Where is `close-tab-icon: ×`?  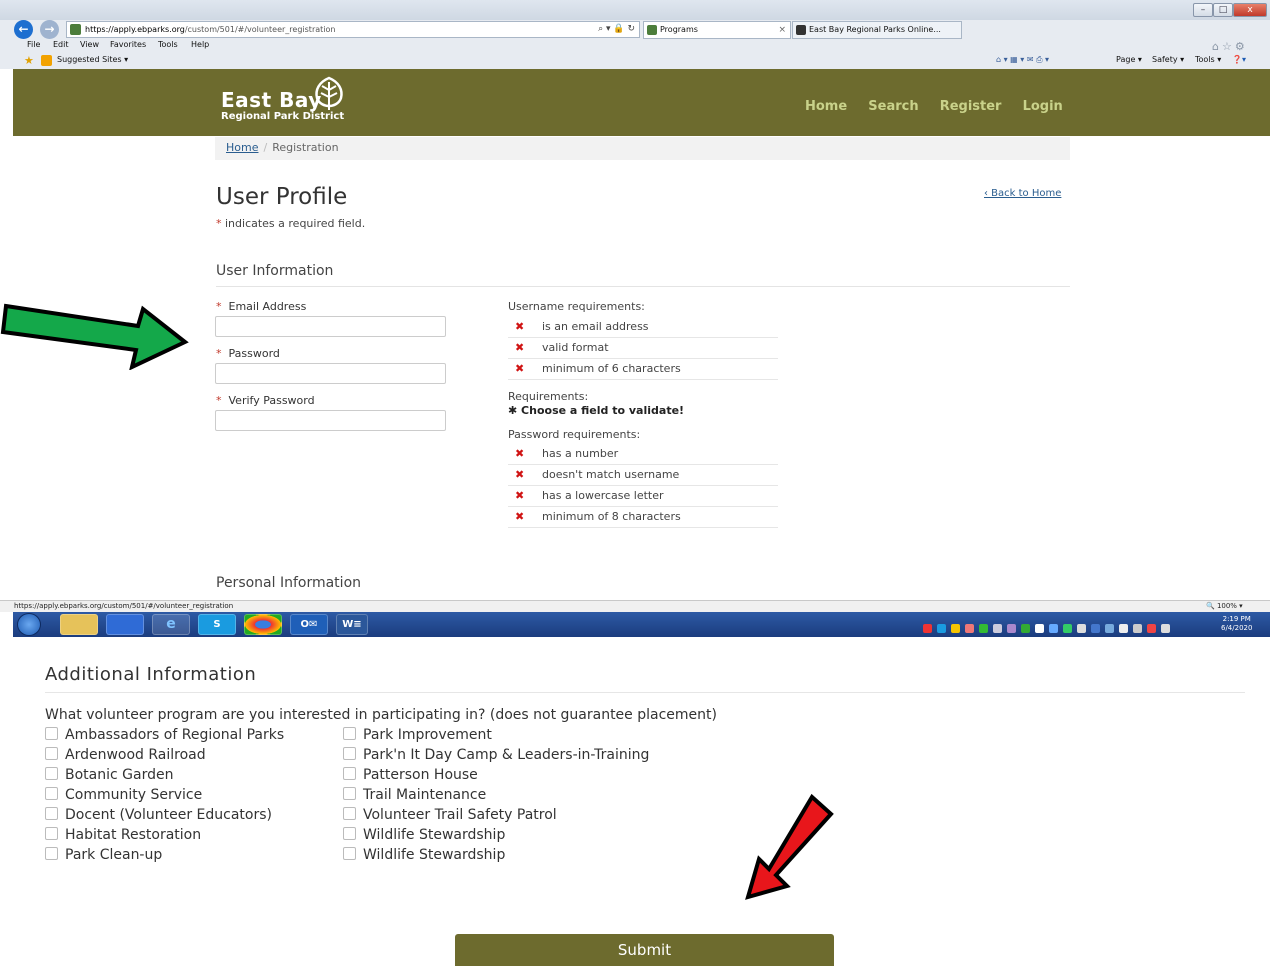 close-tab-icon: × is located at coordinates (782, 30).